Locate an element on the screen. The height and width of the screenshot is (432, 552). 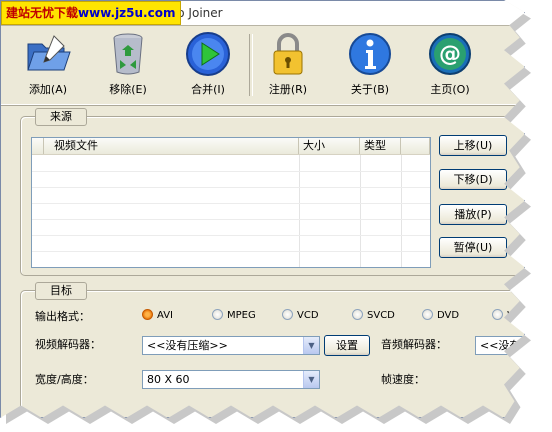
list-header-spacer is located at coordinates (38, 146).